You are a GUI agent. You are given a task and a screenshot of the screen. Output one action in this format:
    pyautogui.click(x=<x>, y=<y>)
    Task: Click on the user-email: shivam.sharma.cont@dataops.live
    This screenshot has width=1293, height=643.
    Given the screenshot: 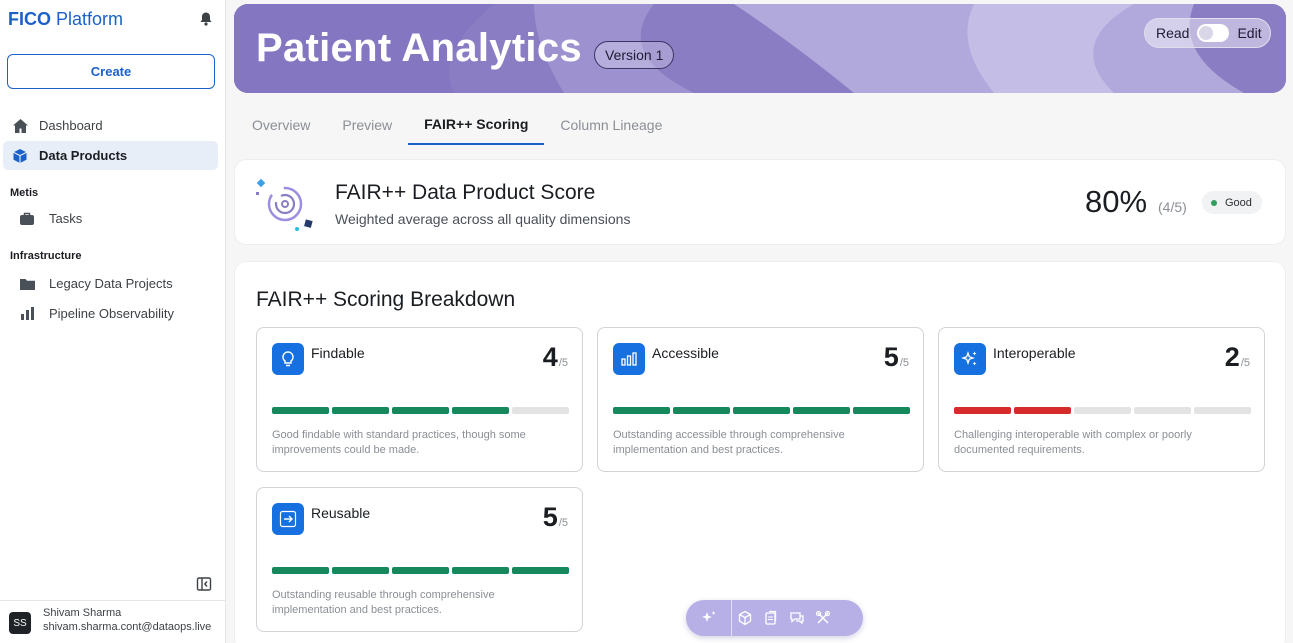 What is the action you would take?
    pyautogui.click(x=127, y=627)
    